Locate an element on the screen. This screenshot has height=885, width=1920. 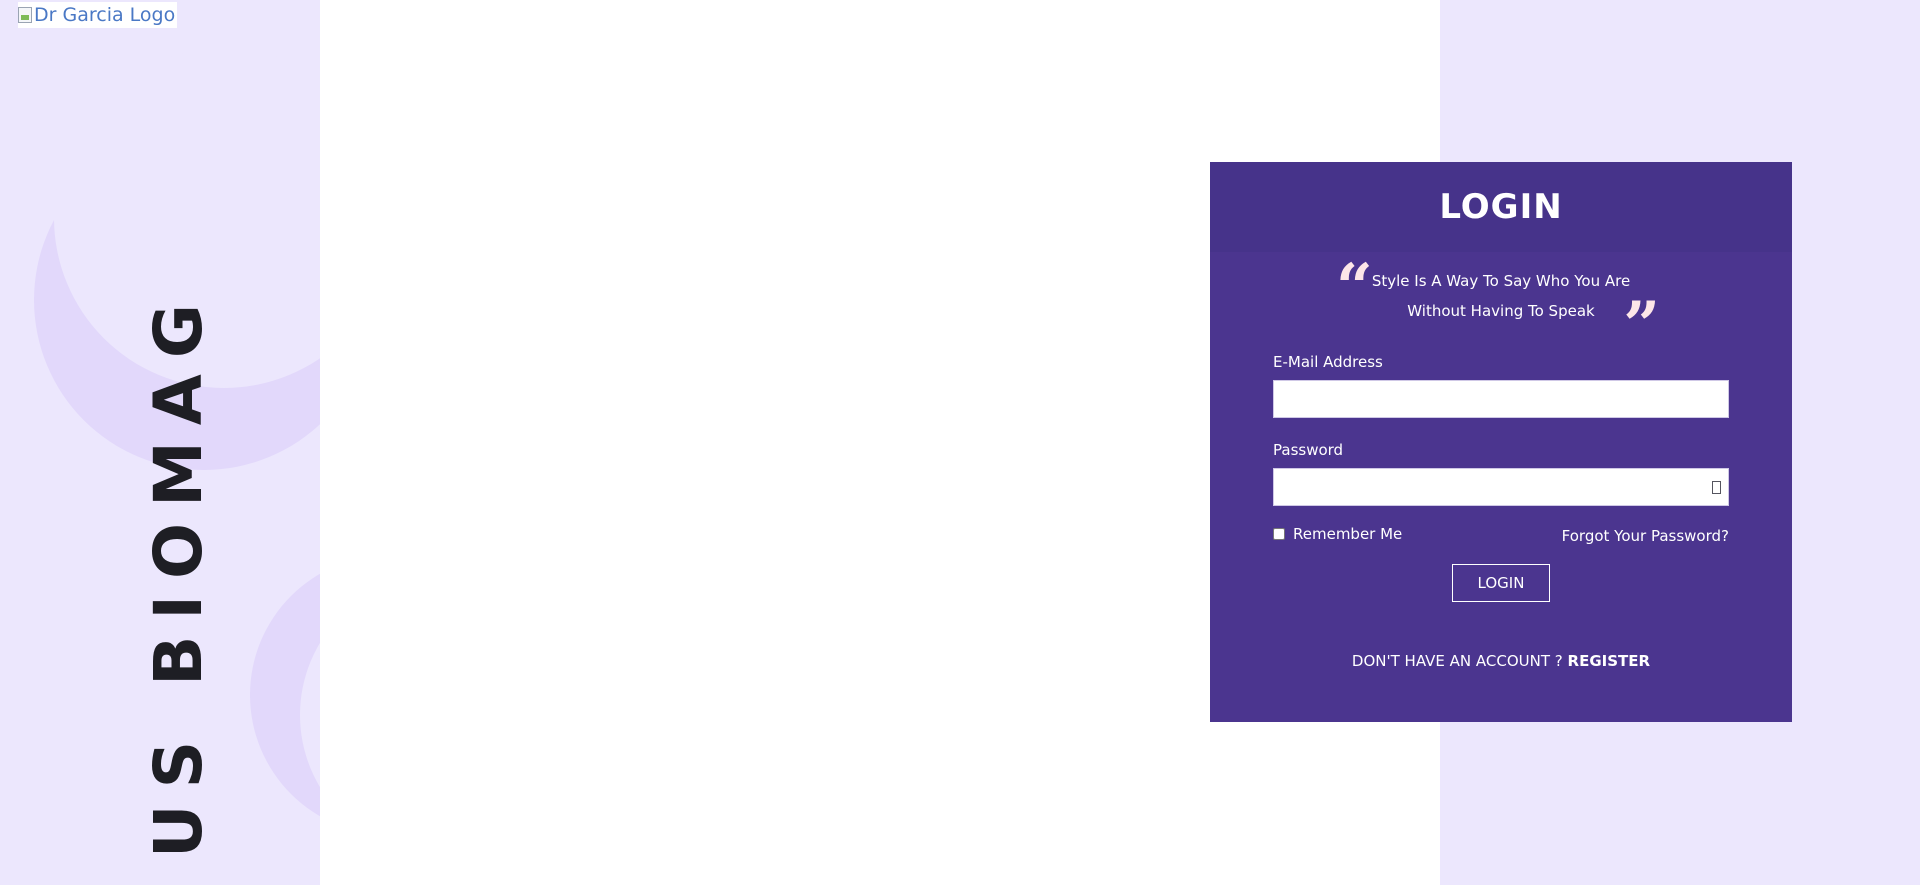
options-row: Remember Me Forgot Your Password? is located at coordinates (1501, 534).